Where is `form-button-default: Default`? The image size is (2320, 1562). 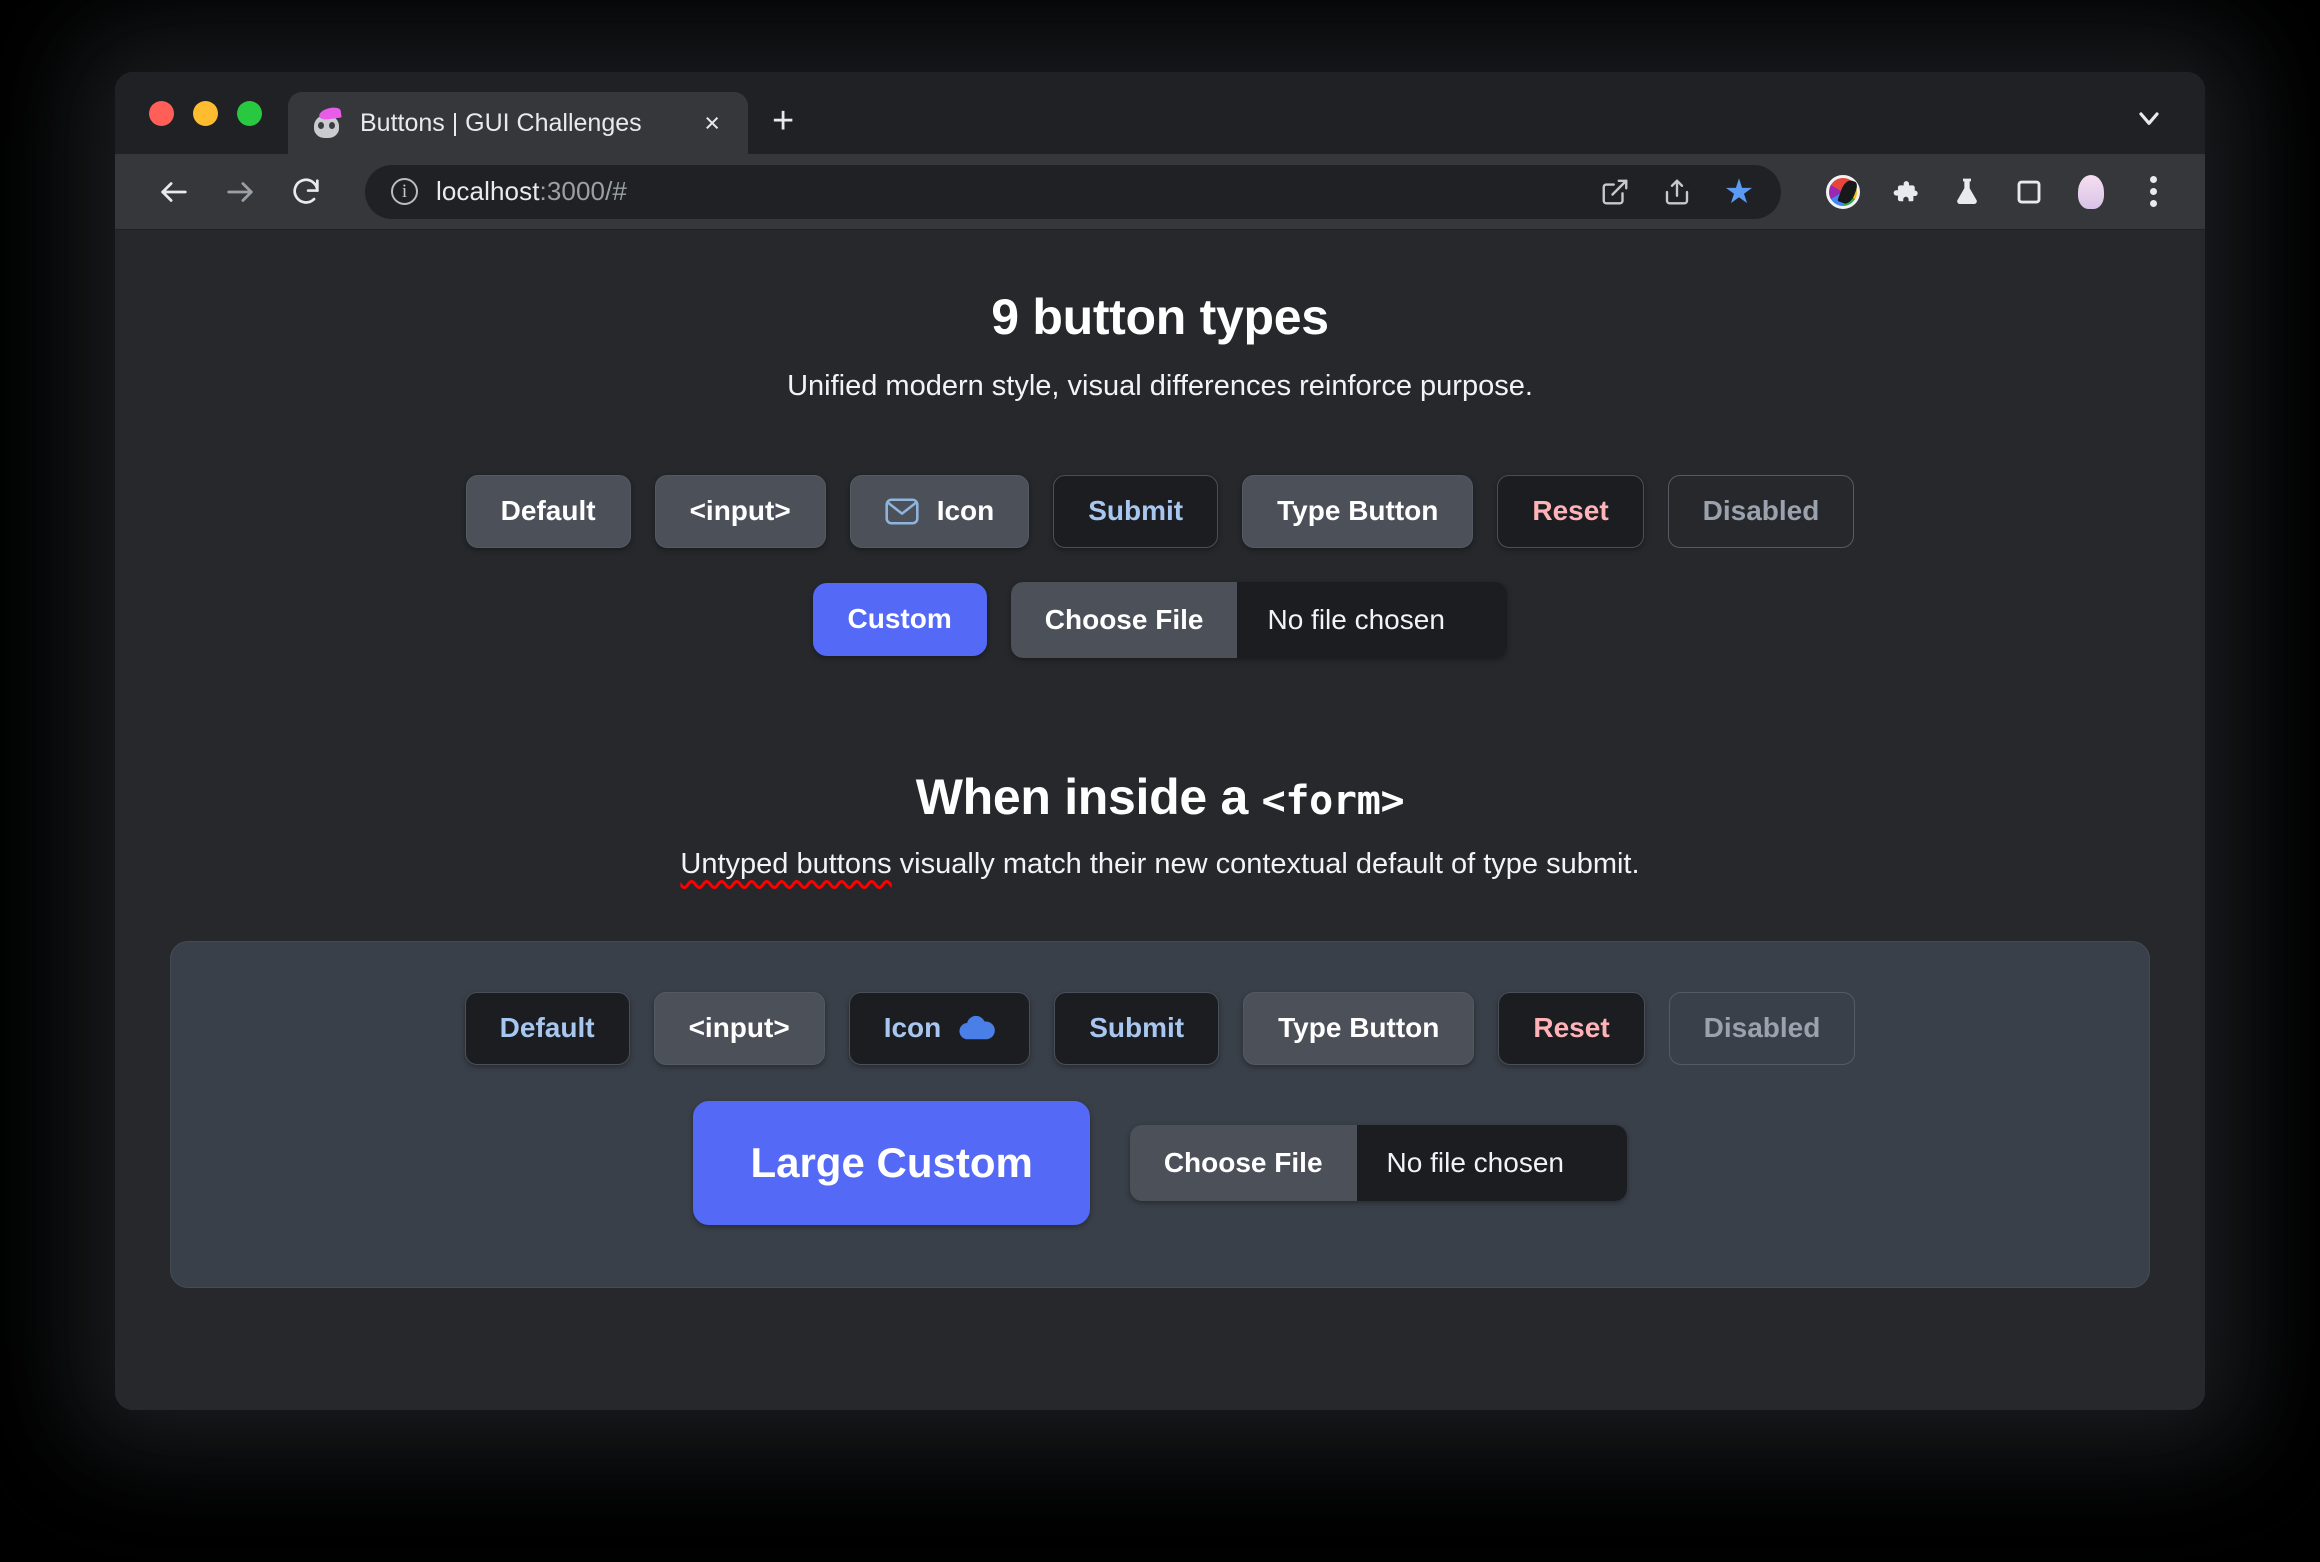
form-button-default: Default is located at coordinates (547, 1028).